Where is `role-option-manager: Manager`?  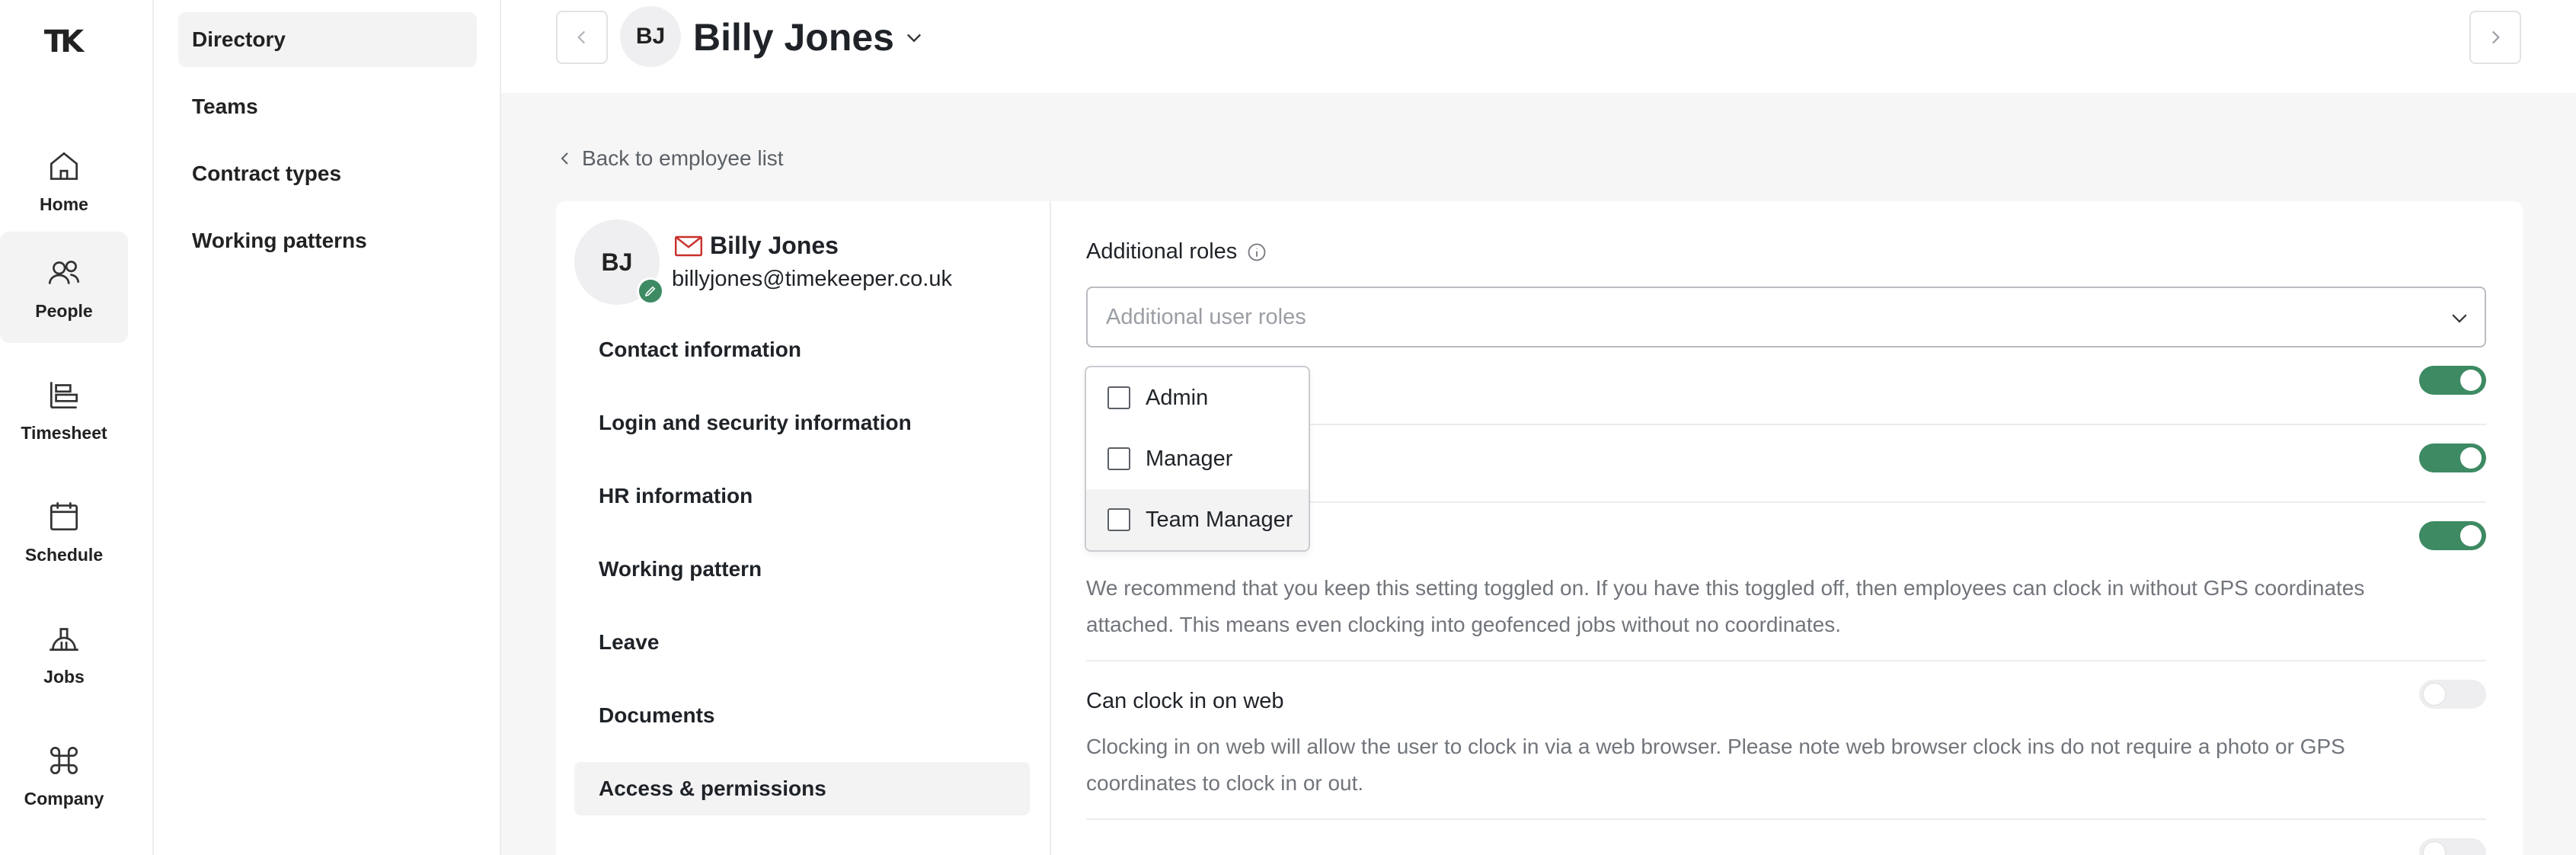
role-option-manager: Manager is located at coordinates (1198, 458).